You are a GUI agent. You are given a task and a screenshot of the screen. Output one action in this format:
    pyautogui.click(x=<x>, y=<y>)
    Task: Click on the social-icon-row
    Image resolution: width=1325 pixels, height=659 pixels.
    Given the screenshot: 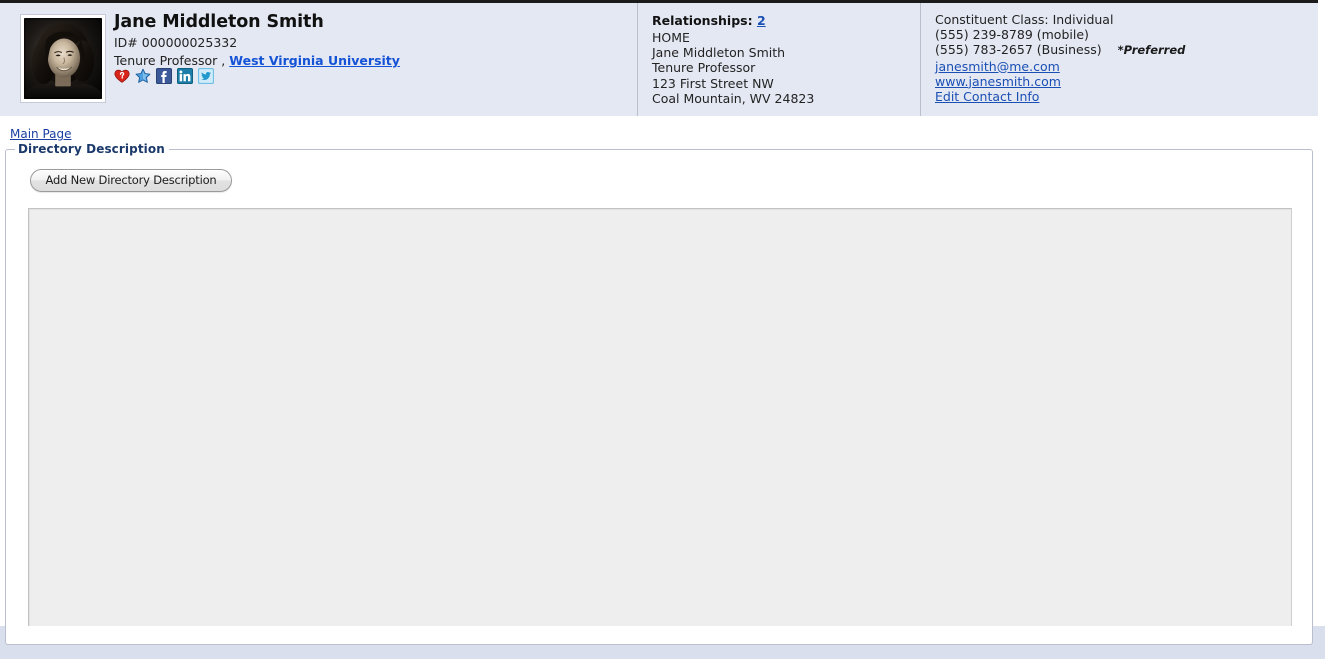 What is the action you would take?
    pyautogui.click(x=164, y=76)
    